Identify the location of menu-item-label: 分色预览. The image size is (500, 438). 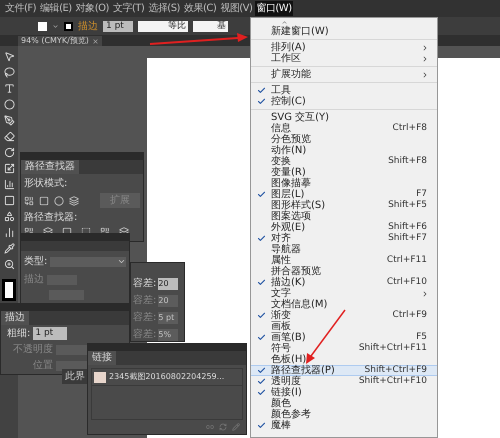
(291, 139).